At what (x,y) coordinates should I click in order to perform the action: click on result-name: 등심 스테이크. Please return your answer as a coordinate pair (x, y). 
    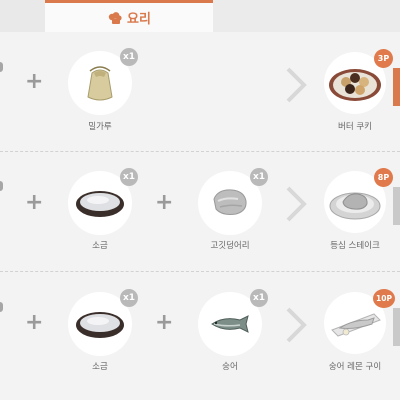
    Looking at the image, I should click on (355, 246).